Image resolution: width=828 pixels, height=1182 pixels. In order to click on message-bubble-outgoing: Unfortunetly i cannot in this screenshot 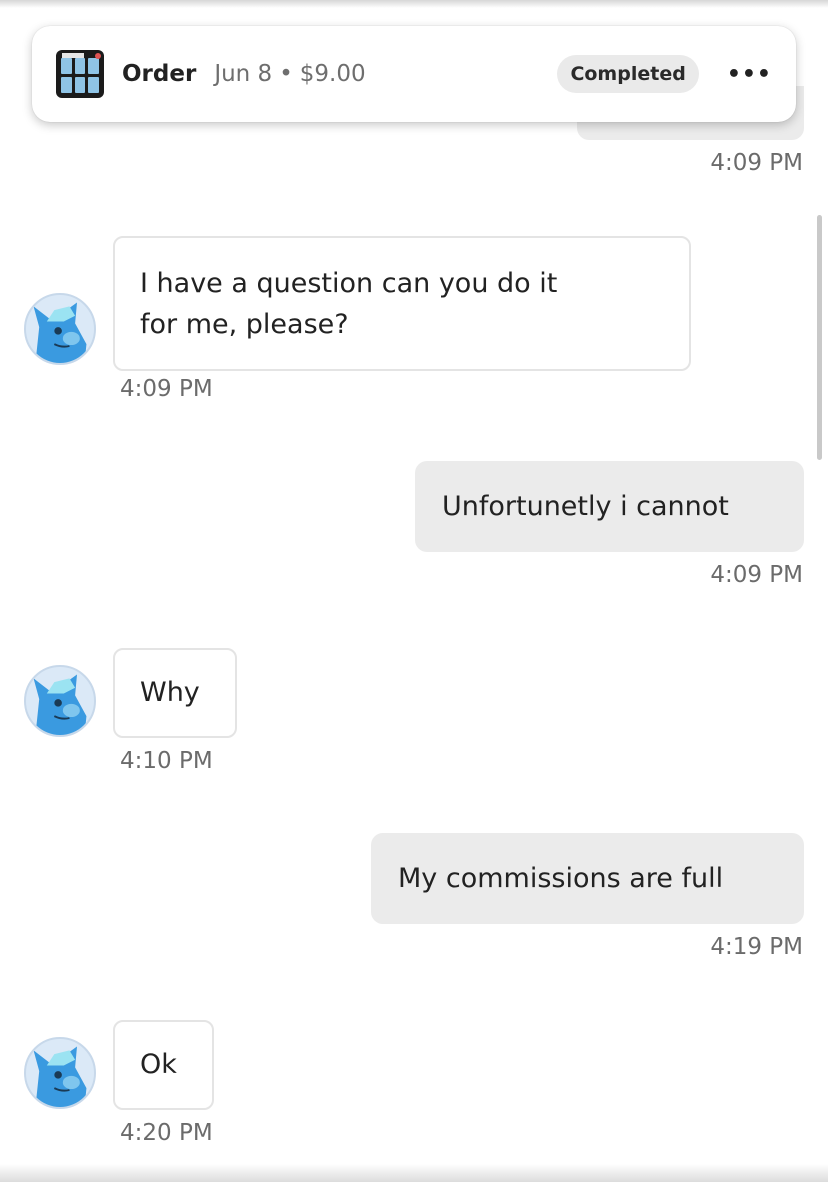, I will do `click(609, 506)`.